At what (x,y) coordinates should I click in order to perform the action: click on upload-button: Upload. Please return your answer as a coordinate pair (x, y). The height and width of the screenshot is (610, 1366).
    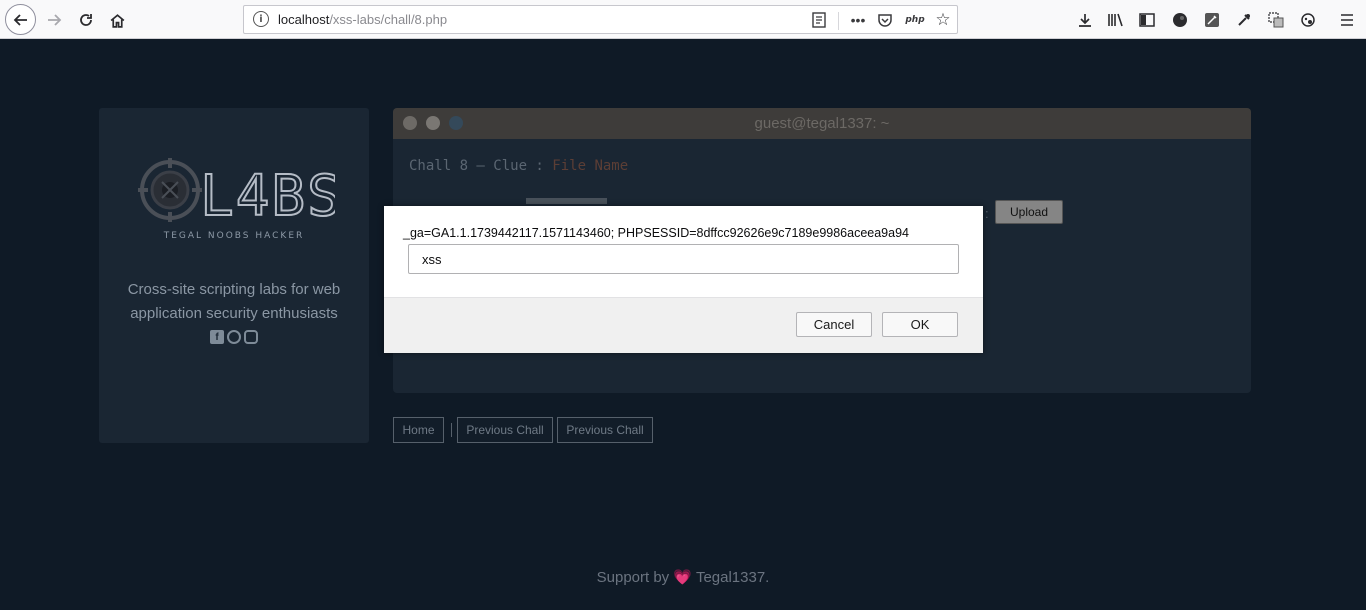
    Looking at the image, I should click on (1029, 212).